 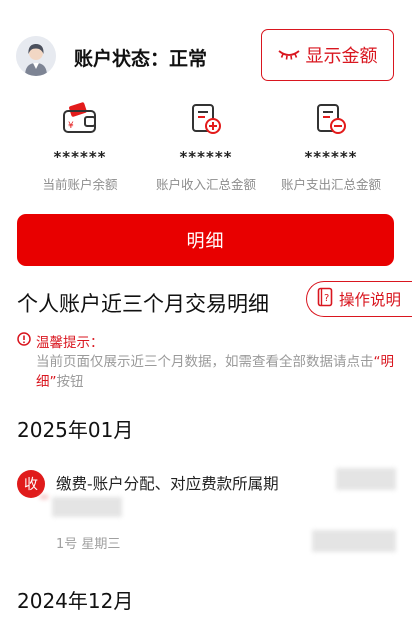 What do you see at coordinates (354, 541) in the screenshot?
I see `masked-balance` at bounding box center [354, 541].